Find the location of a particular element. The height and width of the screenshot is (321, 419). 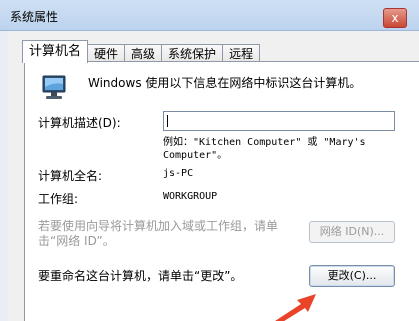

computer-description-label: 计算机描述(D): is located at coordinates (79, 123).